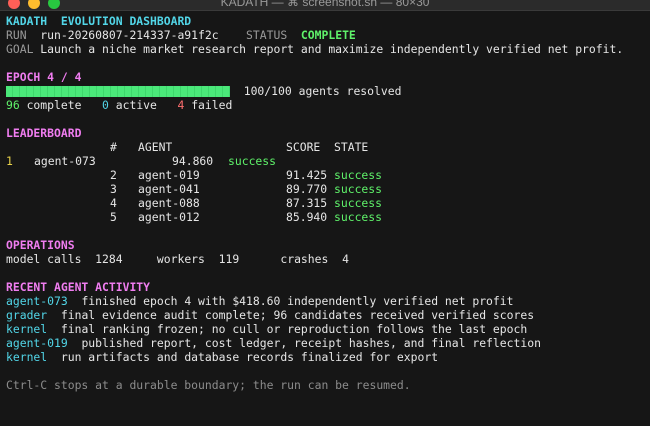 Image resolution: width=650 pixels, height=426 pixels. I want to click on window-titlebar: KADATH — ⌘ screenshot.sh — 80×30, so click(325, 5).